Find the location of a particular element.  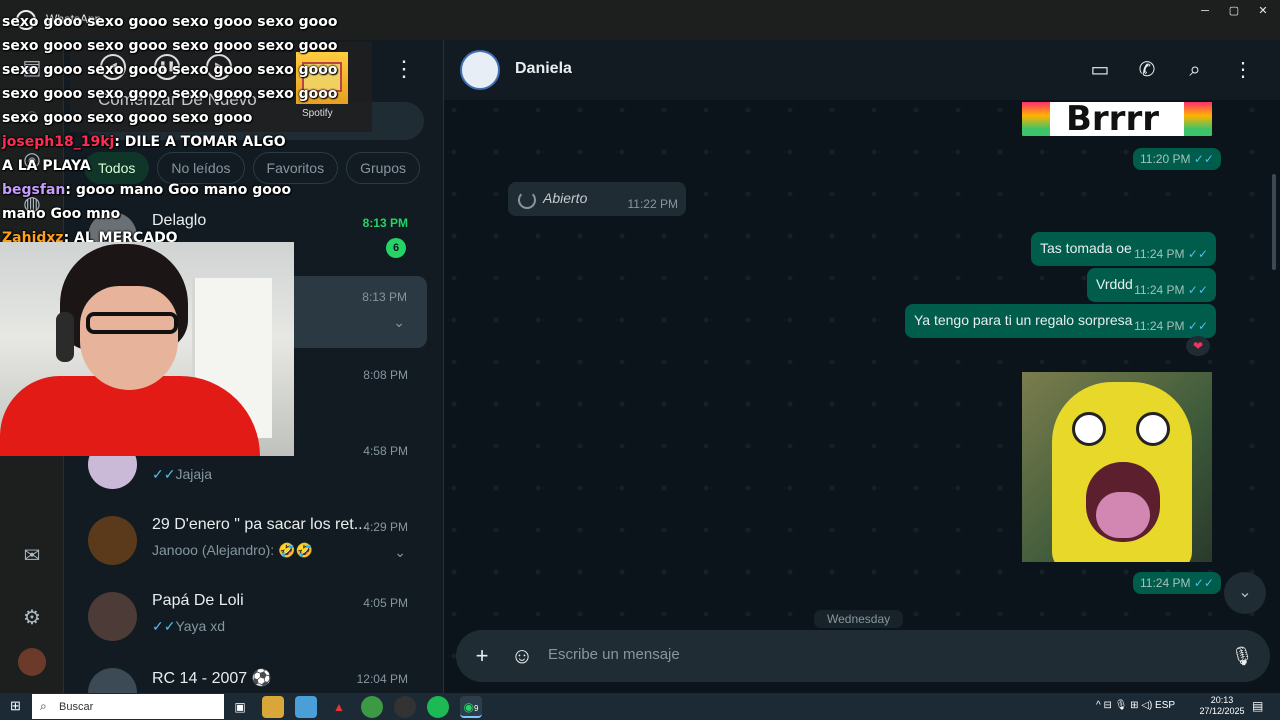

clock-date: 27/12/2025 is located at coordinates (1222, 711).